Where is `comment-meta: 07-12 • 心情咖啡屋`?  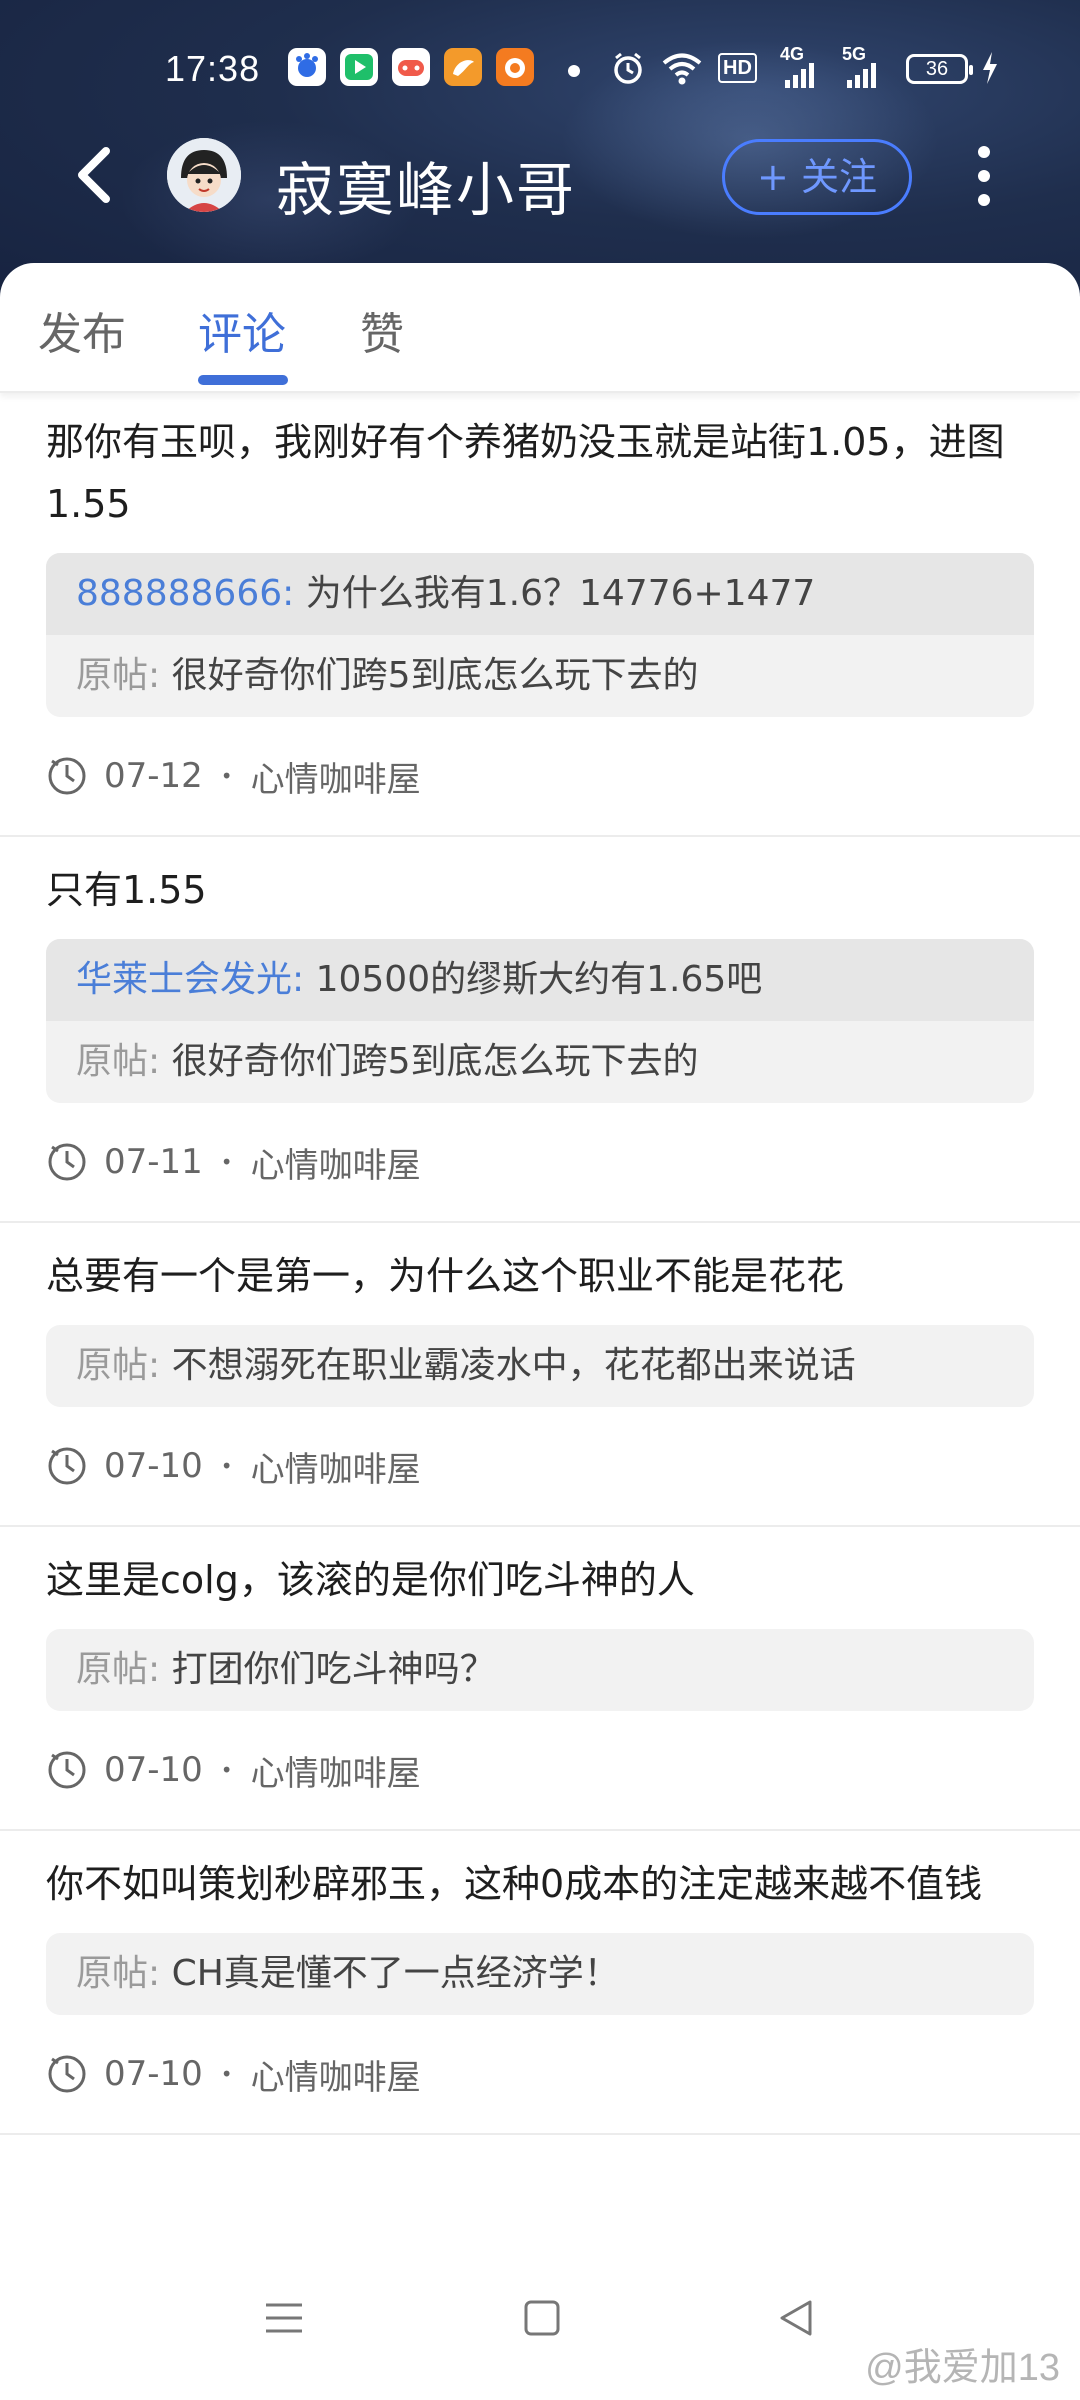
comment-meta: 07-12 • 心情咖啡屋 is located at coordinates (540, 776).